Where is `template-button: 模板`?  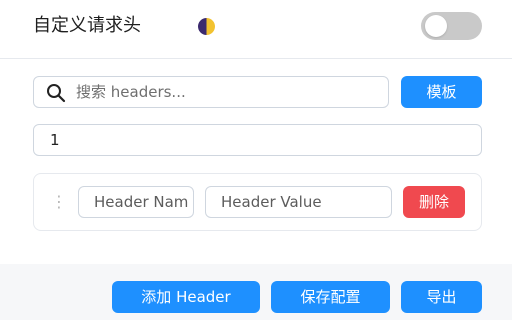
template-button: 模板 is located at coordinates (441, 92).